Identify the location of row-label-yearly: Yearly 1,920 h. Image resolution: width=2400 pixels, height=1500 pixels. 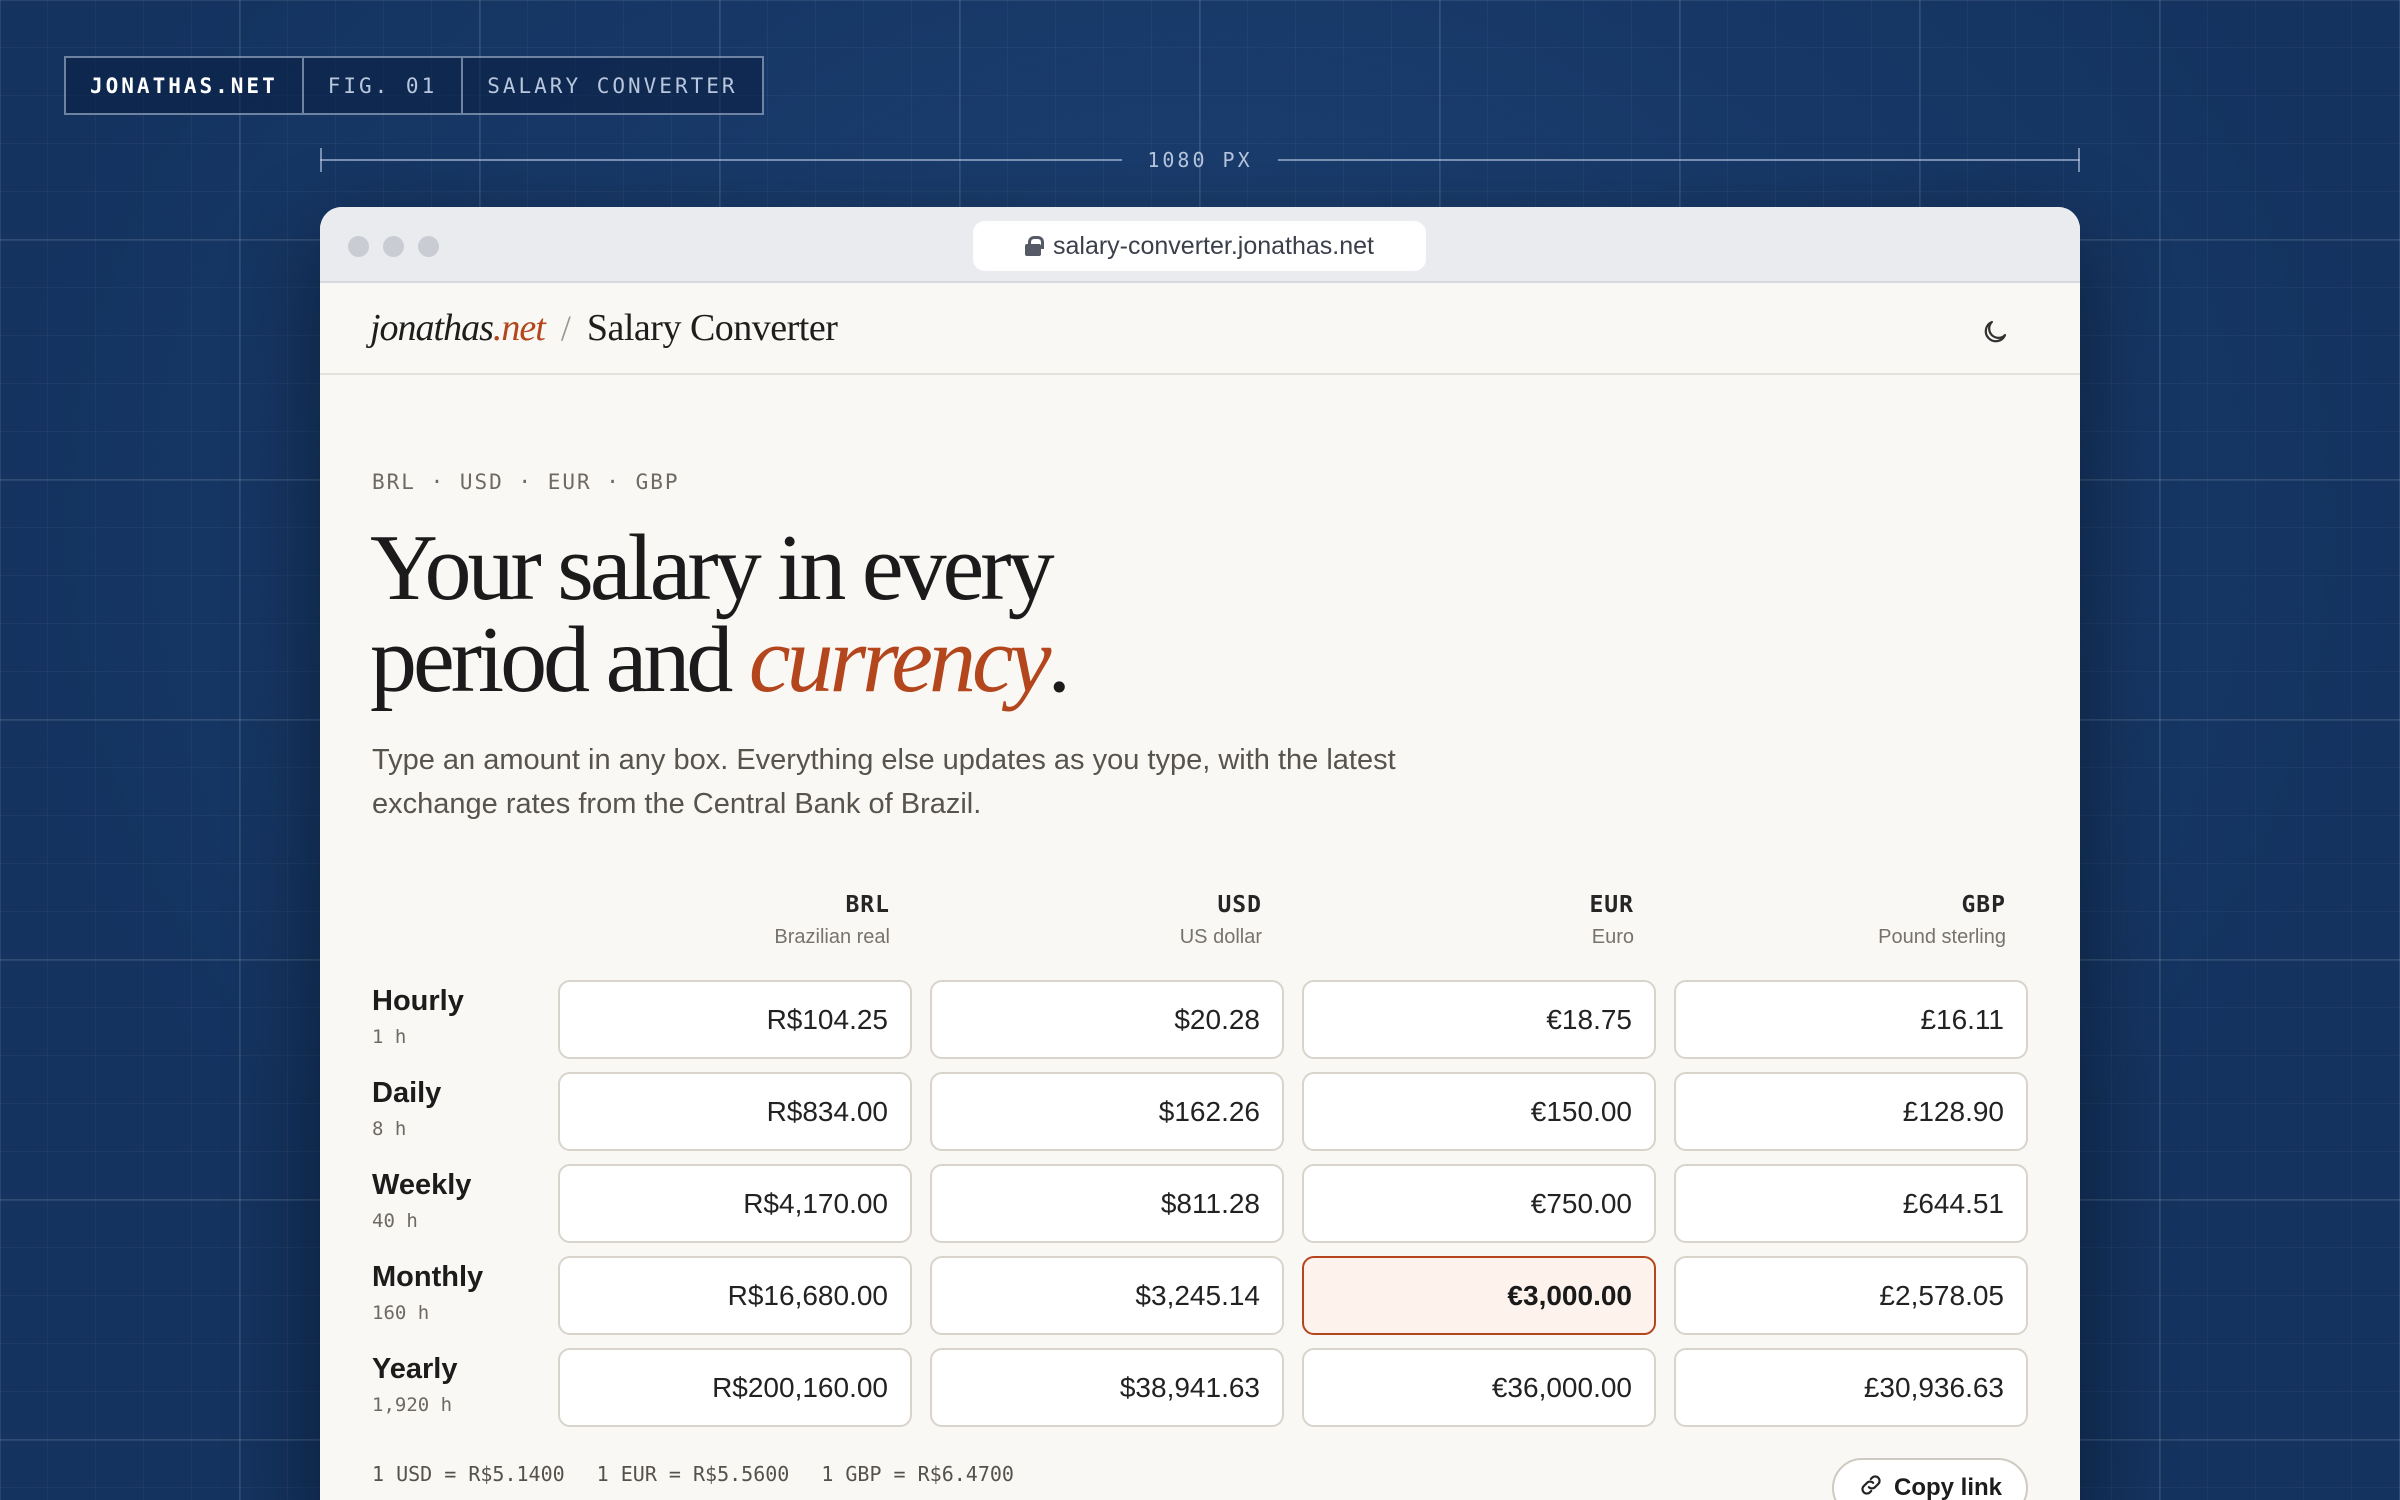
(414, 1384).